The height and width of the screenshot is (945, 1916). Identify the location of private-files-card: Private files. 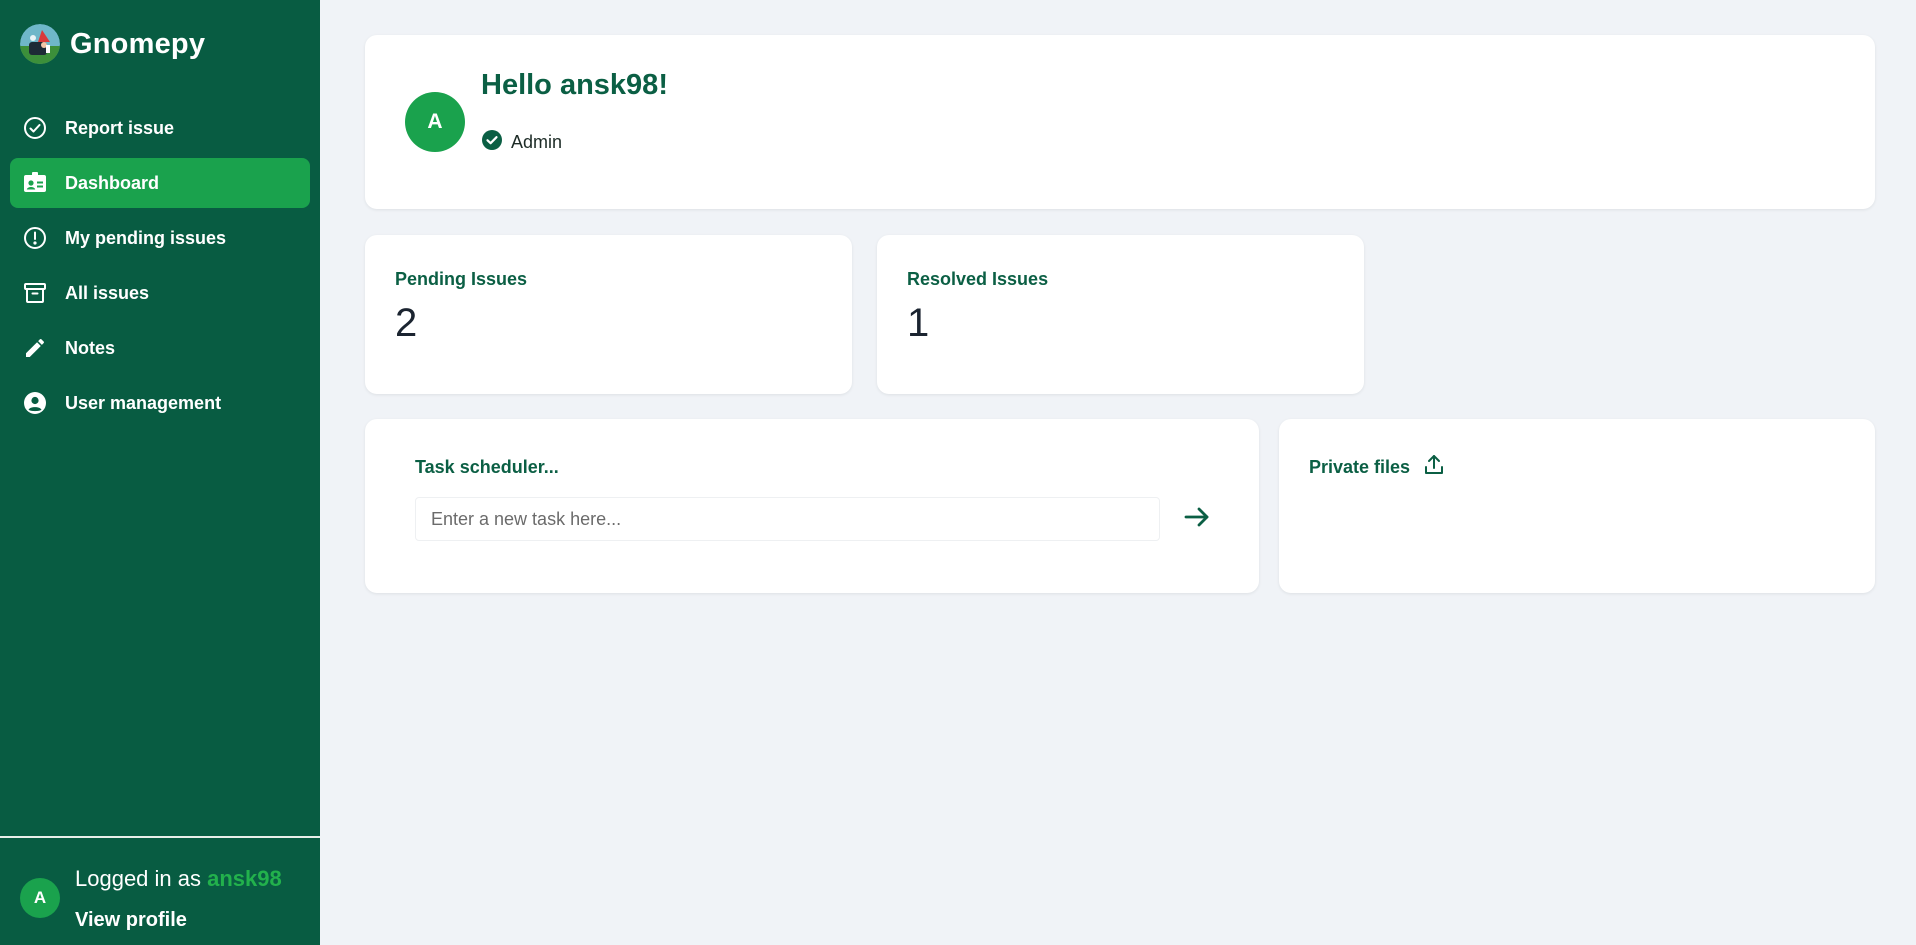
(1577, 506).